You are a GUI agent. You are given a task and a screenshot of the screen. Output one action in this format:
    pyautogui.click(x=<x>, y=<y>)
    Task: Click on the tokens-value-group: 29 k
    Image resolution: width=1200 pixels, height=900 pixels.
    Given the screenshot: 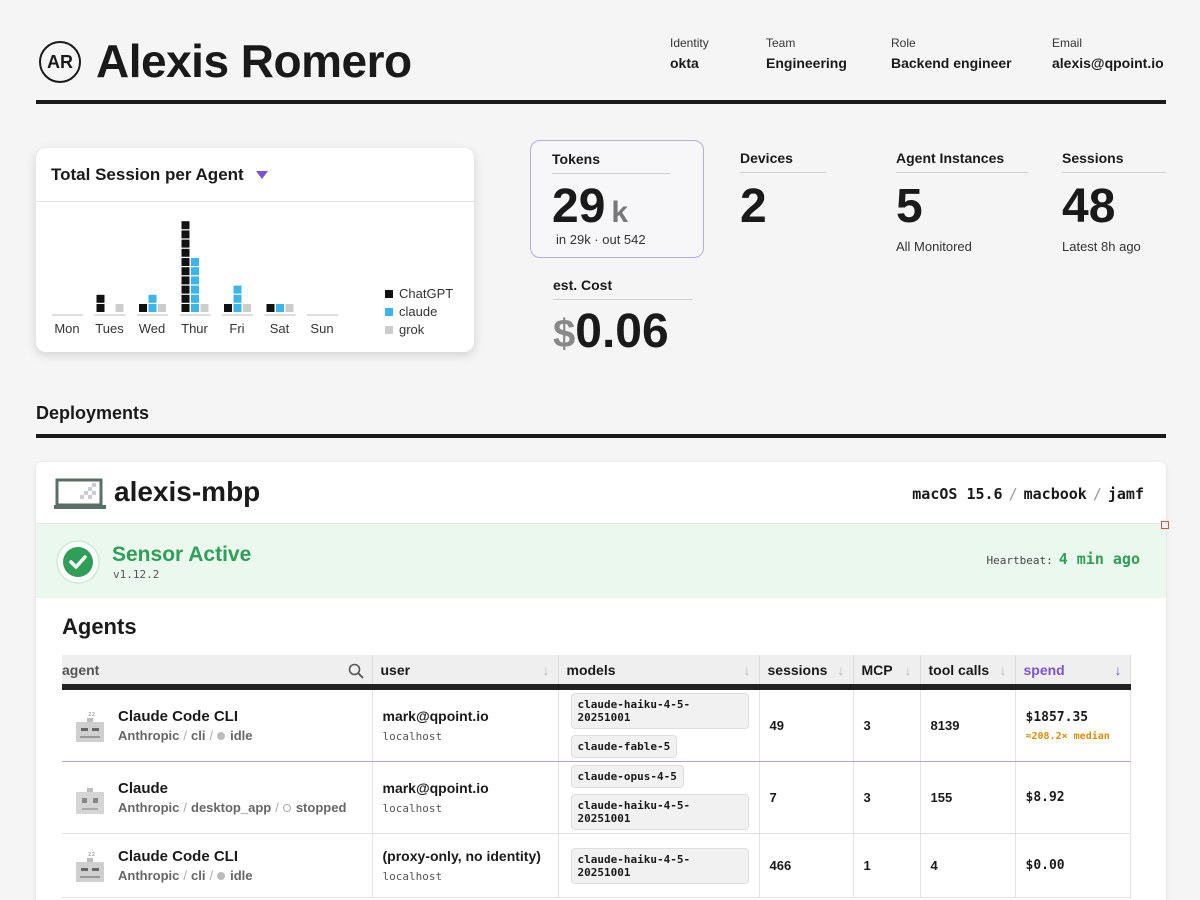 What is the action you would take?
    pyautogui.click(x=590, y=207)
    